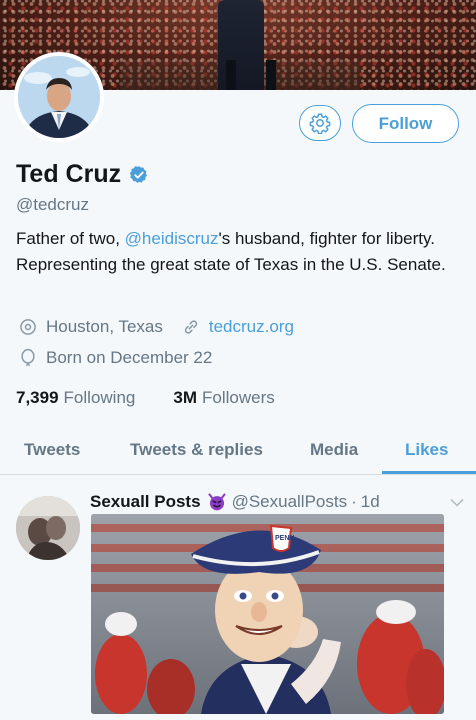 The image size is (476, 720). What do you see at coordinates (104, 326) in the screenshot?
I see `profile-location: Houston, Texas` at bounding box center [104, 326].